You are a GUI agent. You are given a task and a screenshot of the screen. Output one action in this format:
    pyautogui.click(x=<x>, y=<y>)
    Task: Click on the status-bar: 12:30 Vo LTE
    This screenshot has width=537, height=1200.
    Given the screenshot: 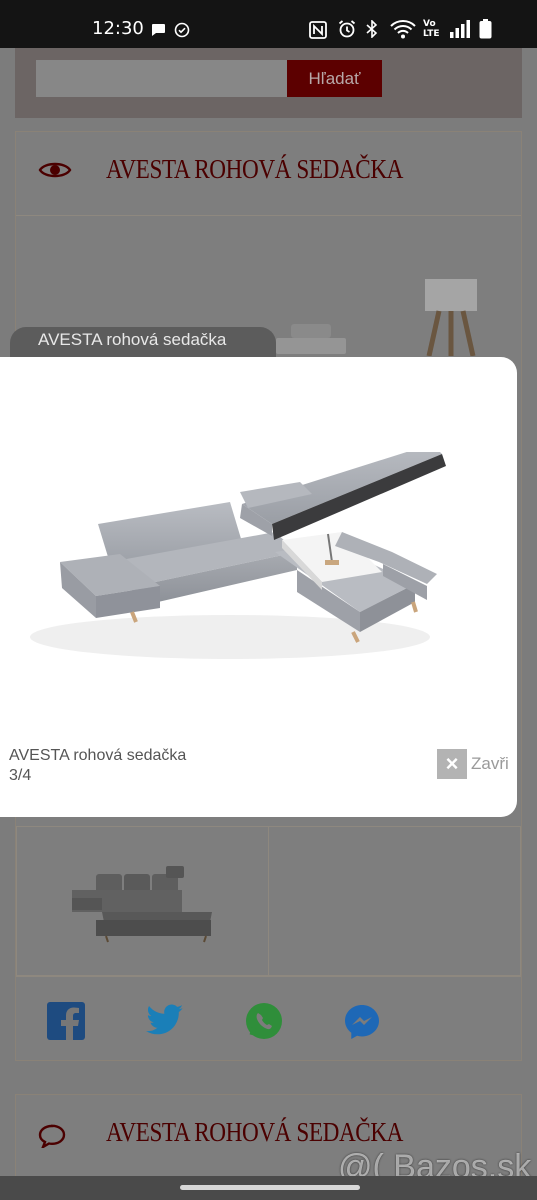 What is the action you would take?
    pyautogui.click(x=268, y=24)
    